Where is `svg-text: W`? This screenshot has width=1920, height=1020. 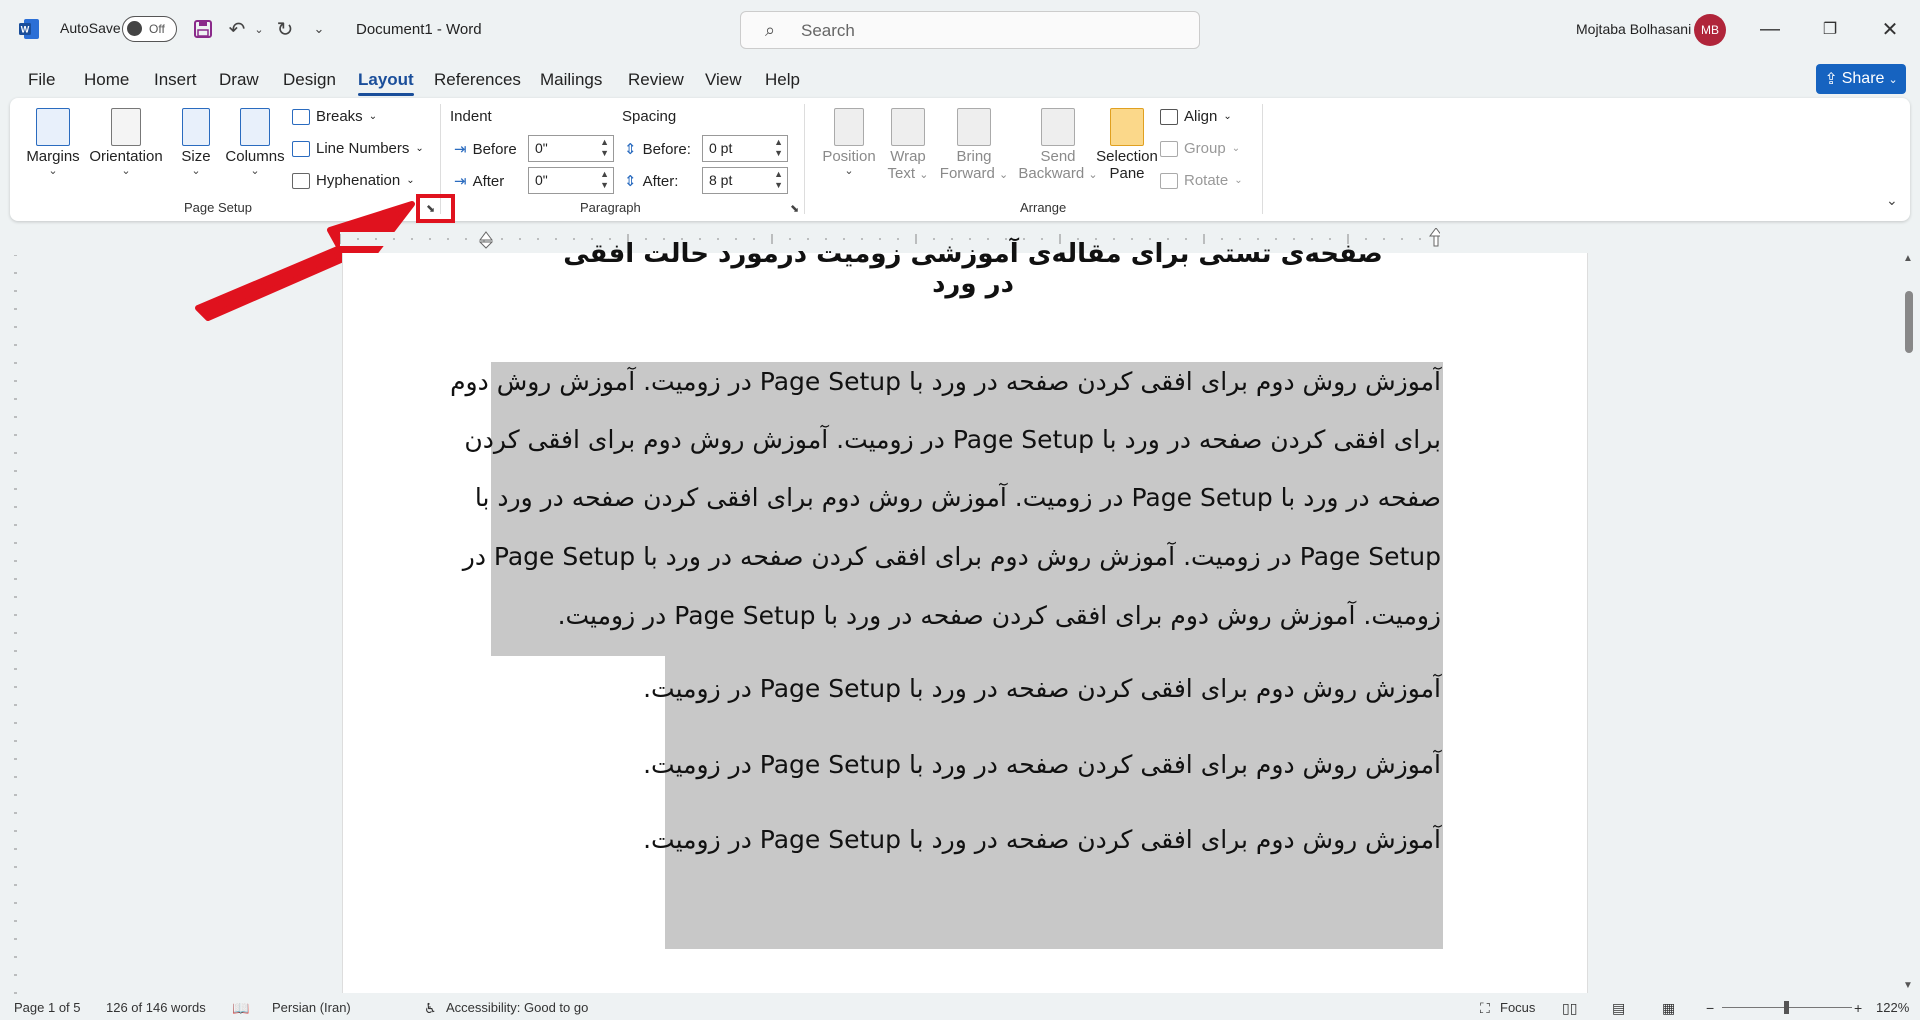 svg-text: W is located at coordinates (25, 30).